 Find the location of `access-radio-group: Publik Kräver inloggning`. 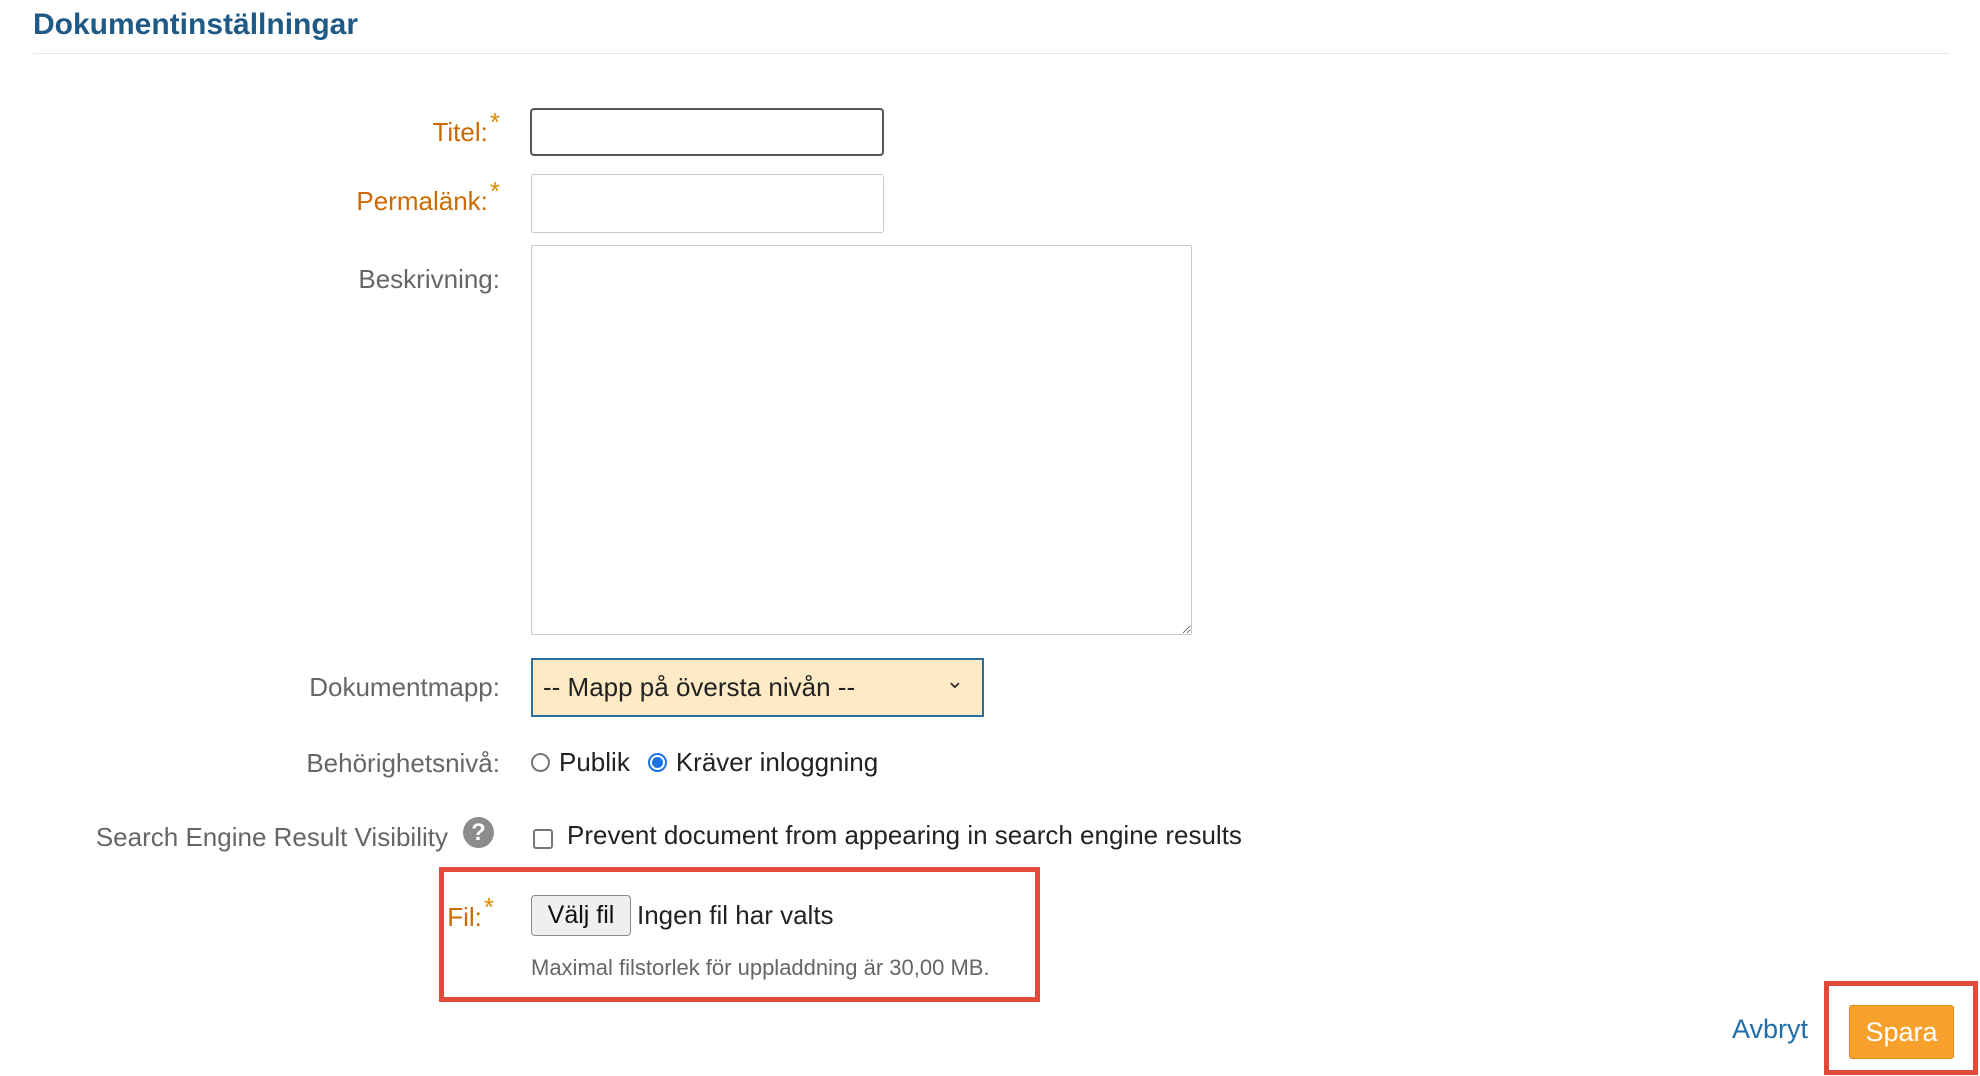

access-radio-group: Publik Kräver inloggning is located at coordinates (704, 762).